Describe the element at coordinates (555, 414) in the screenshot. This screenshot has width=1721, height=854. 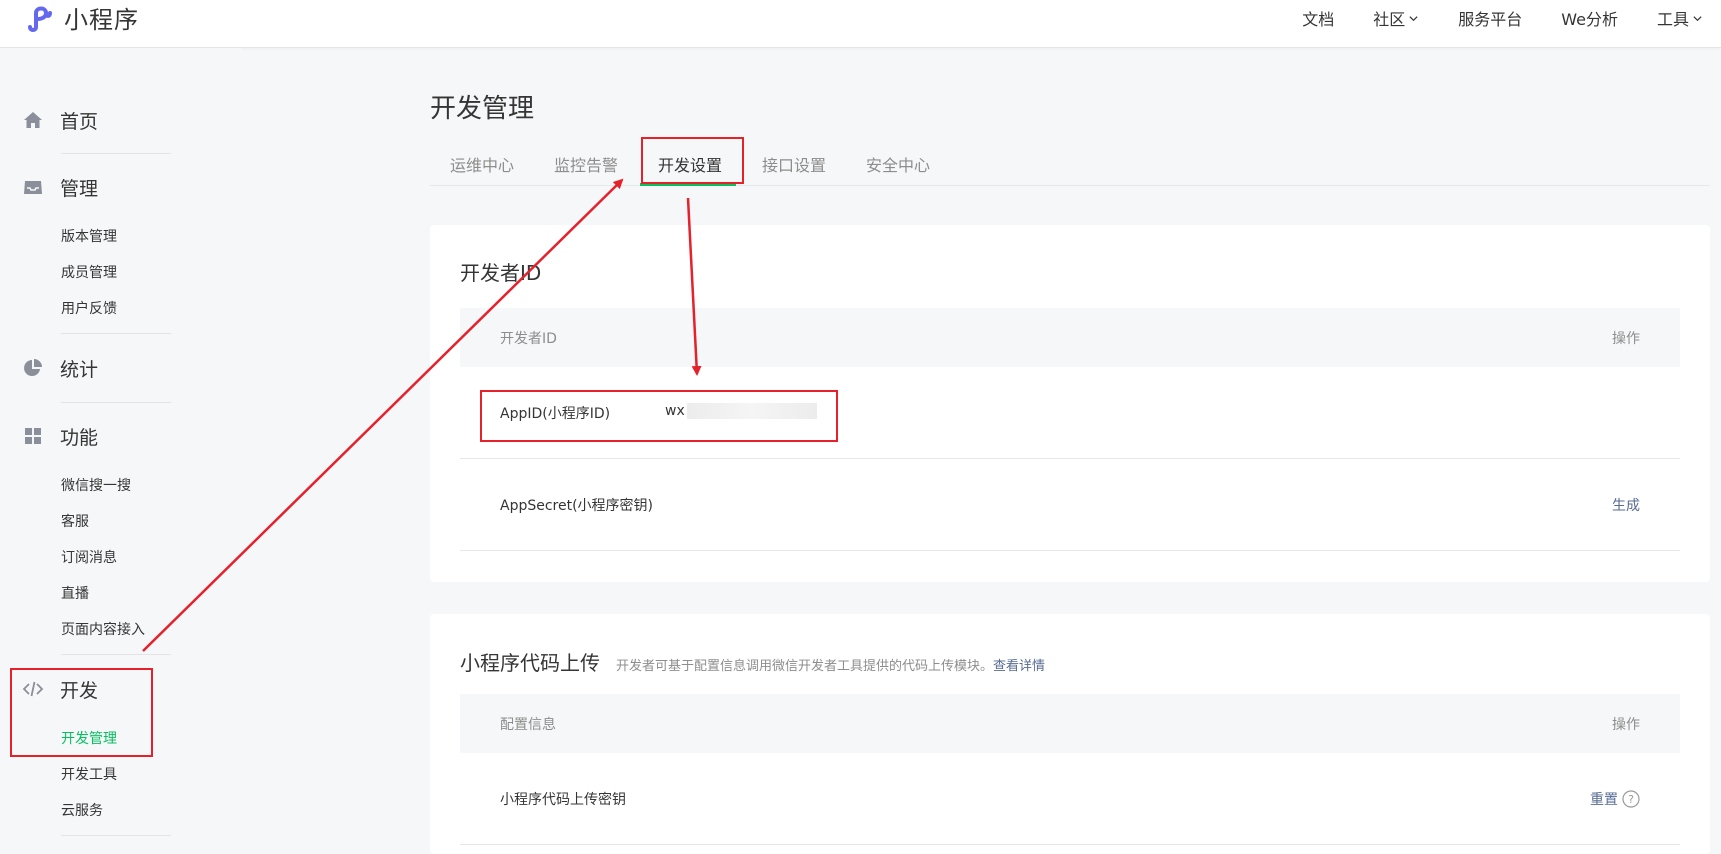
I see `appid-label: AppID(小程序ID)` at that location.